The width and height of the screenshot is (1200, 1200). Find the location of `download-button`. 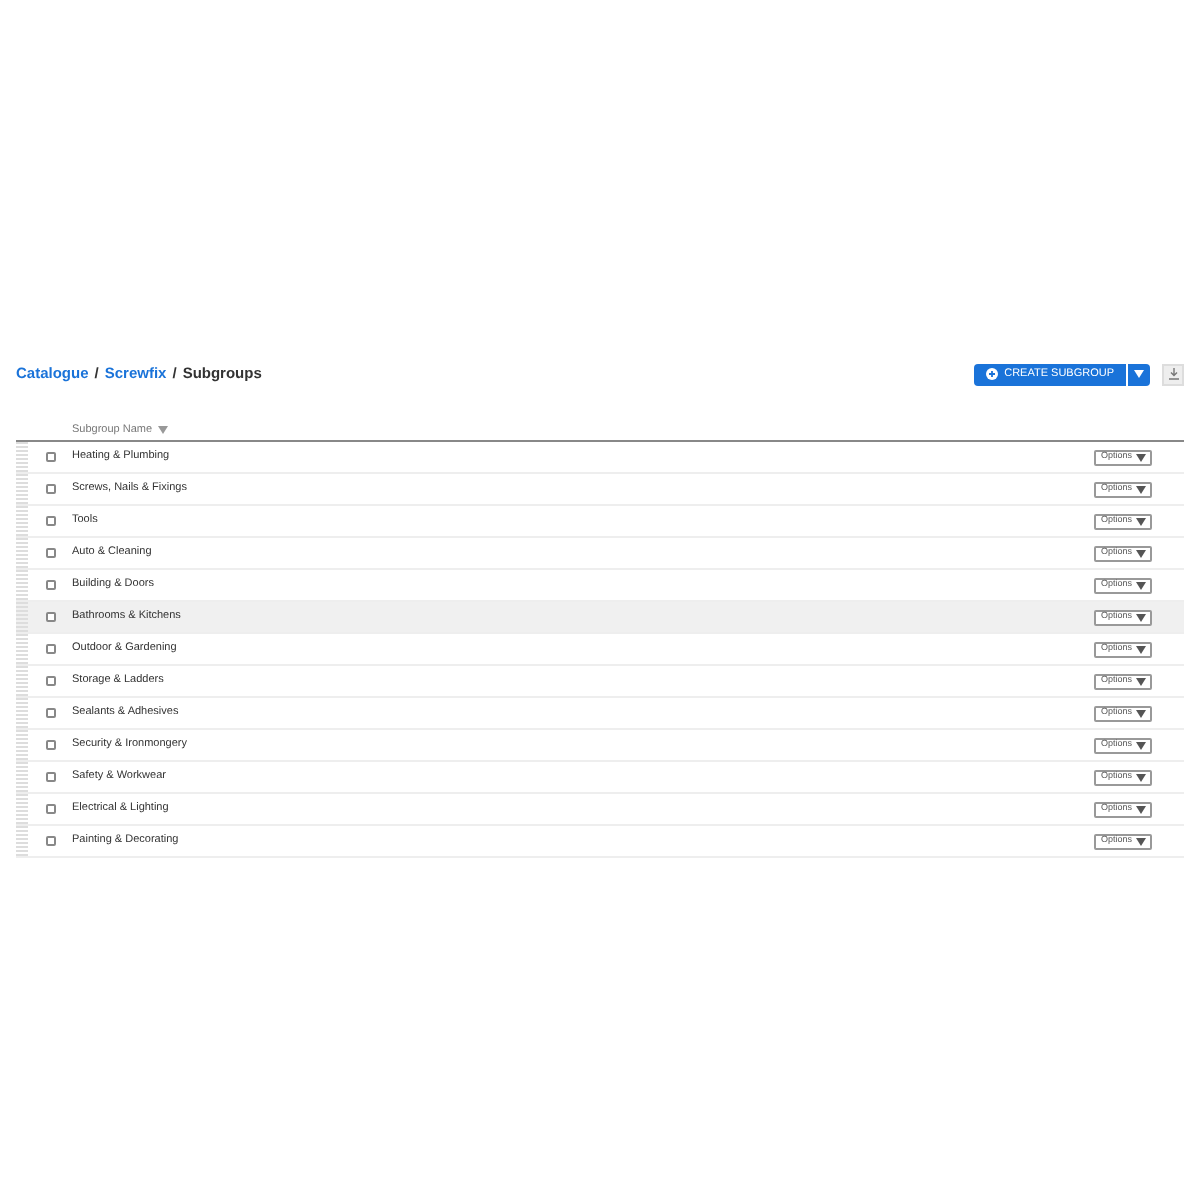

download-button is located at coordinates (1173, 374).